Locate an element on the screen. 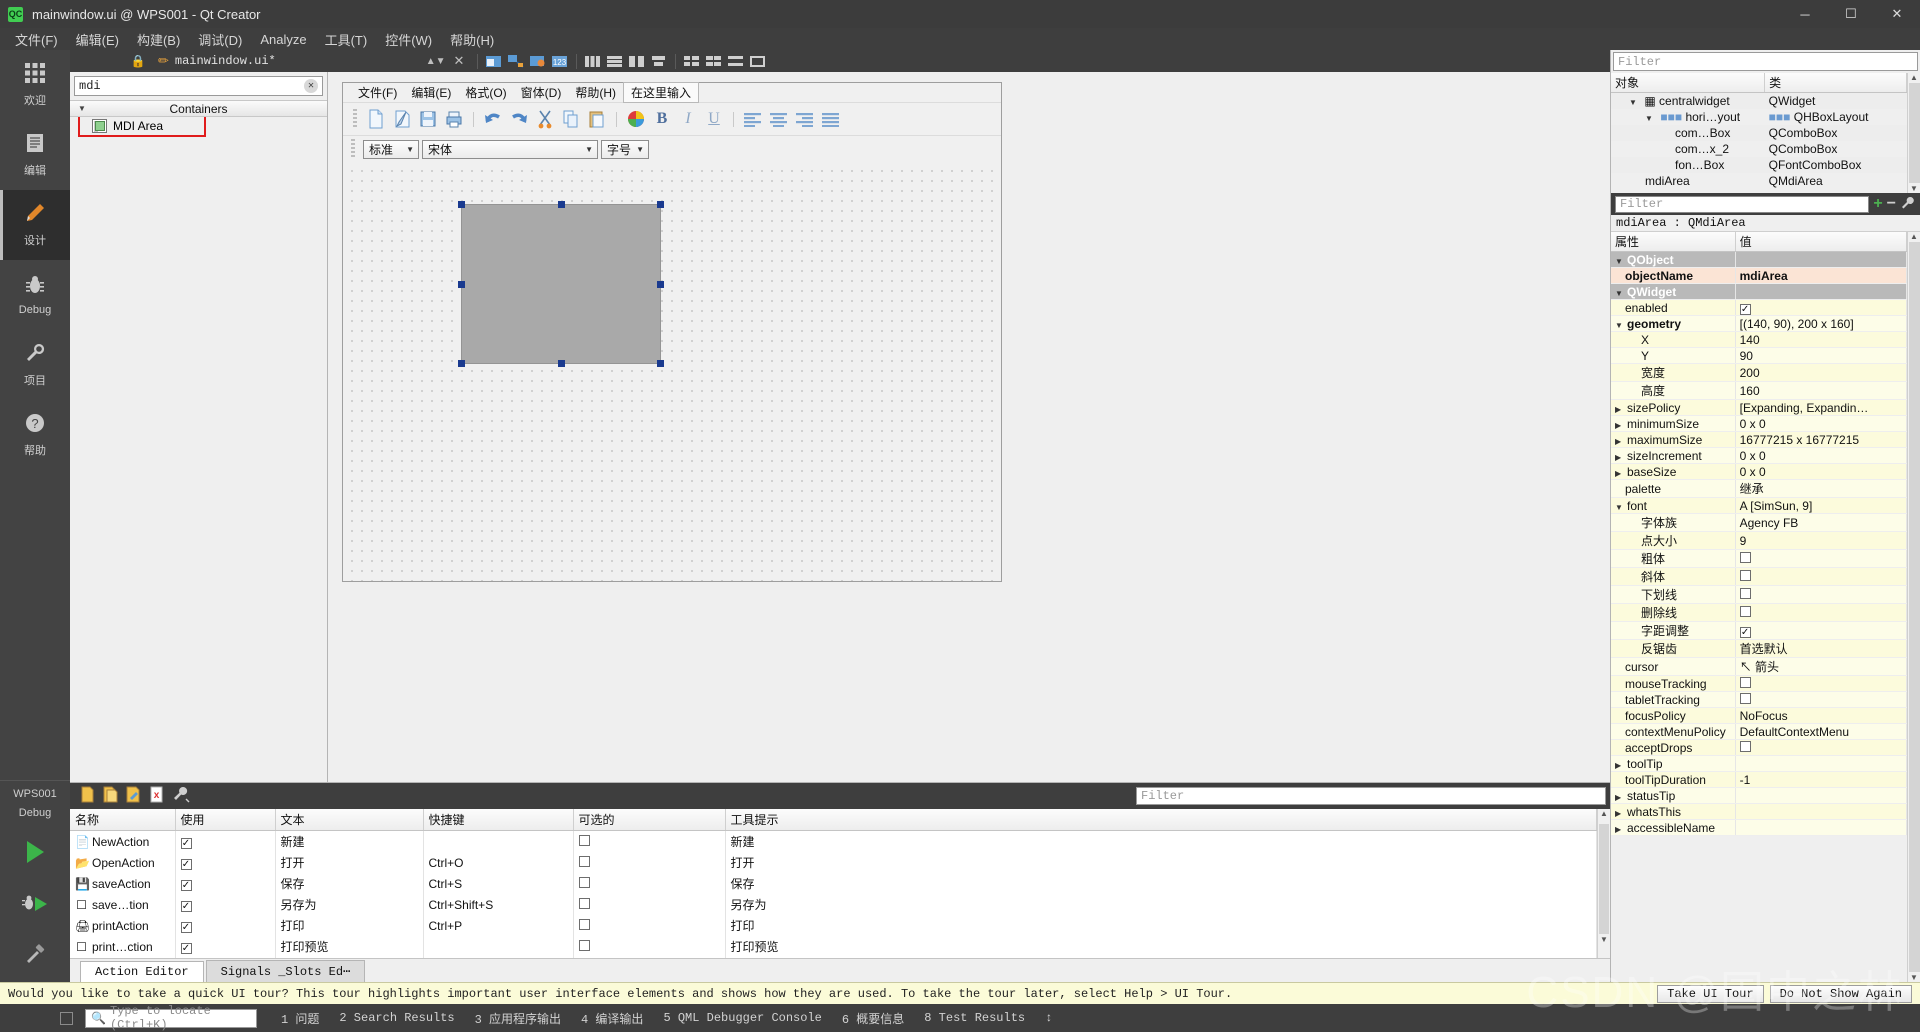 The width and height of the screenshot is (1920, 1032). save-icon is located at coordinates (428, 119).